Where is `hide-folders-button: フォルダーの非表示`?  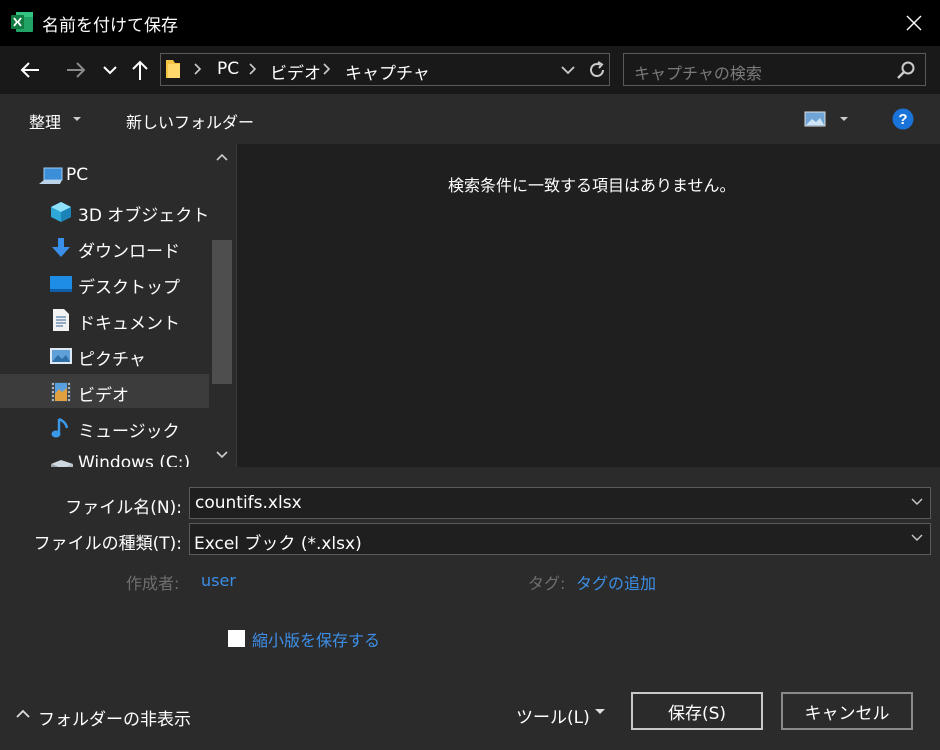 hide-folders-button: フォルダーの非表示 is located at coordinates (114, 717).